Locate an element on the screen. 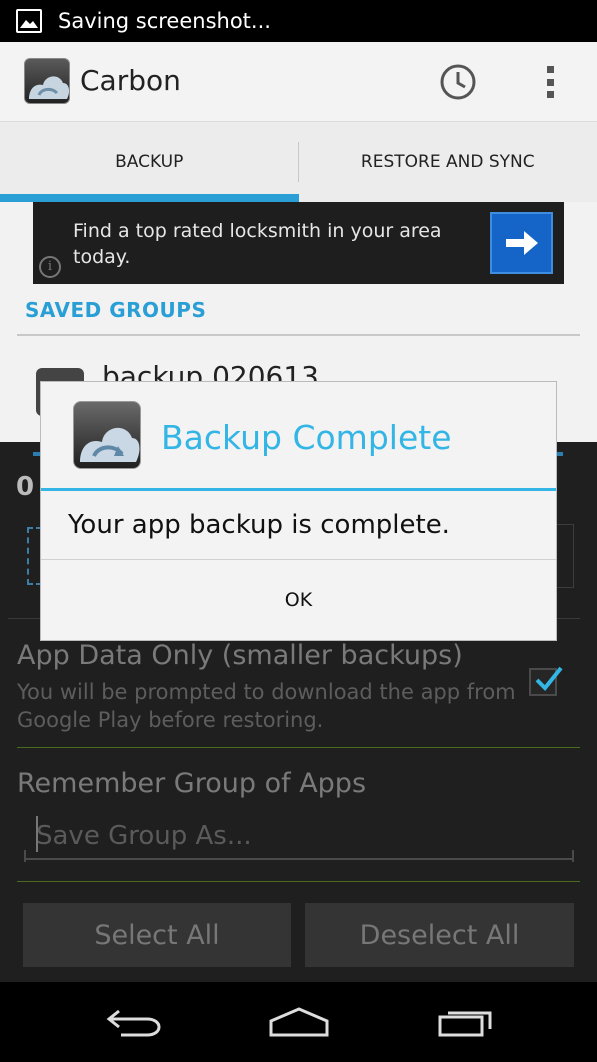 Image resolution: width=597 pixels, height=1062 pixels. arrow-right-icon is located at coordinates (521, 243).